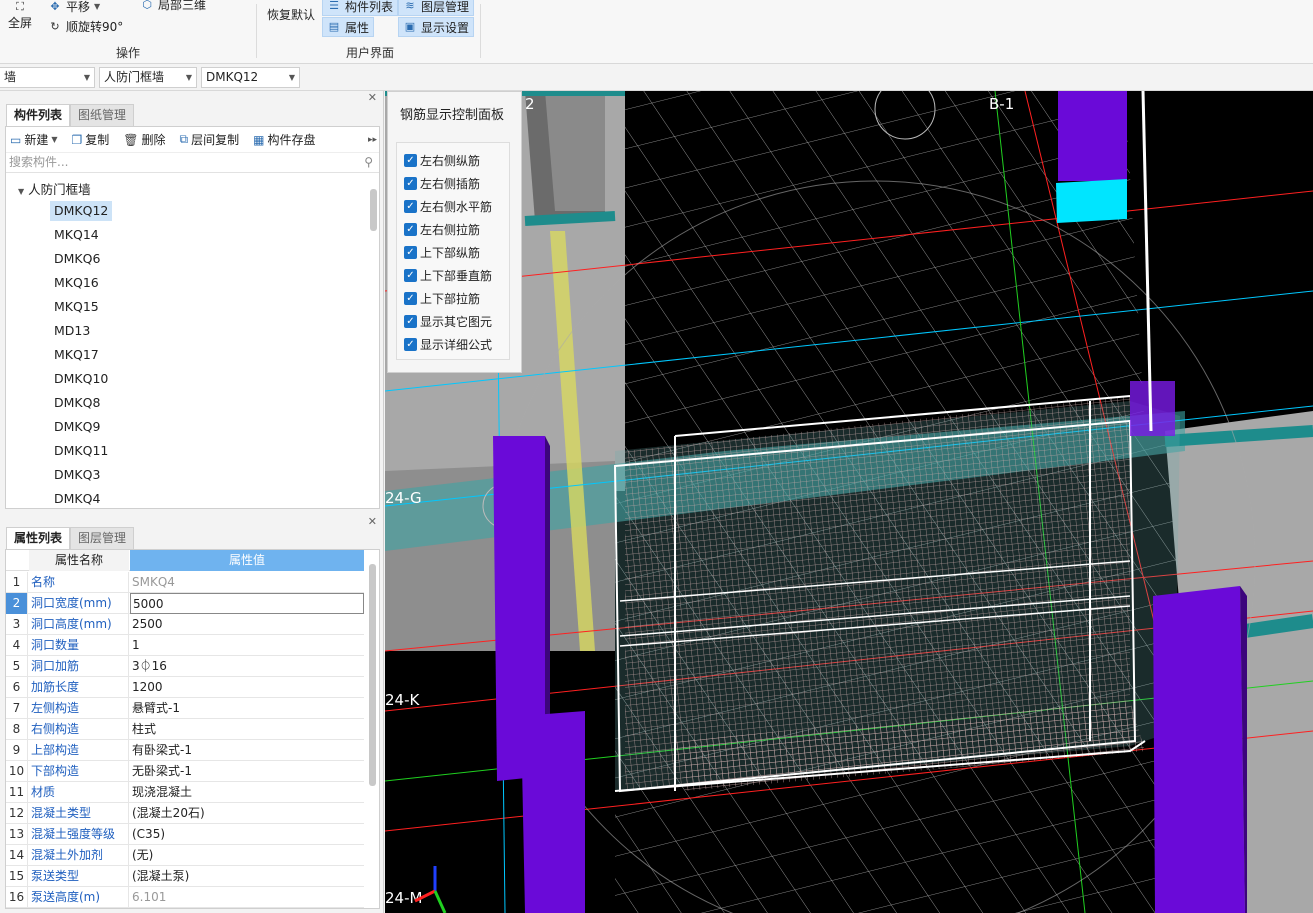 The image size is (1313, 913). Describe the element at coordinates (74, 7) in the screenshot. I see `pan-button: ✥ 平移 ▼` at that location.